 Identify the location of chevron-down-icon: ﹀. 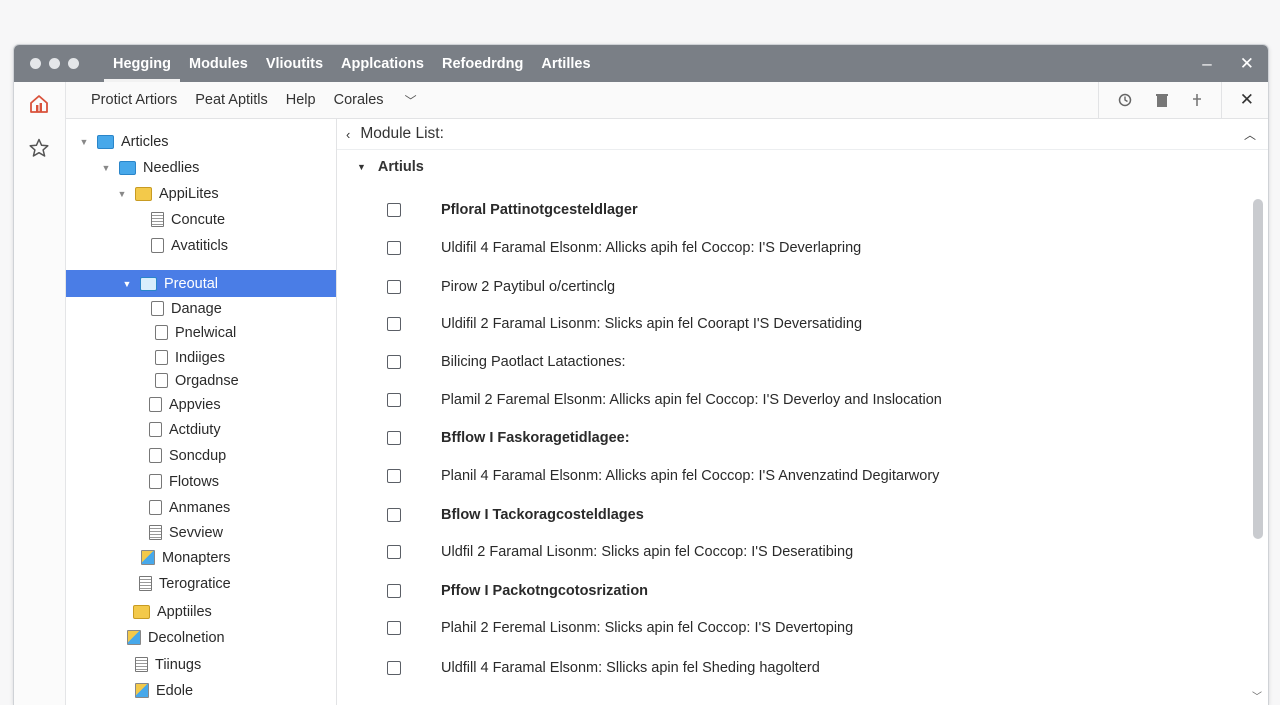
(411, 100).